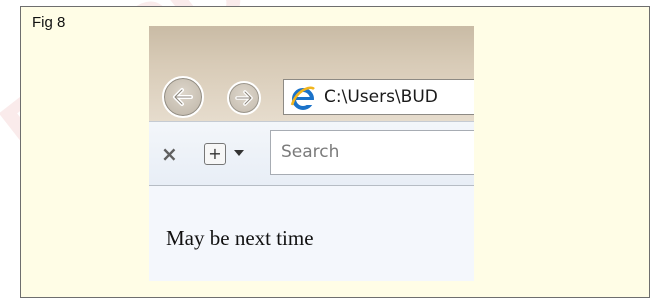 This screenshot has height=306, width=659. I want to click on forward-arrow-icon, so click(244, 98).